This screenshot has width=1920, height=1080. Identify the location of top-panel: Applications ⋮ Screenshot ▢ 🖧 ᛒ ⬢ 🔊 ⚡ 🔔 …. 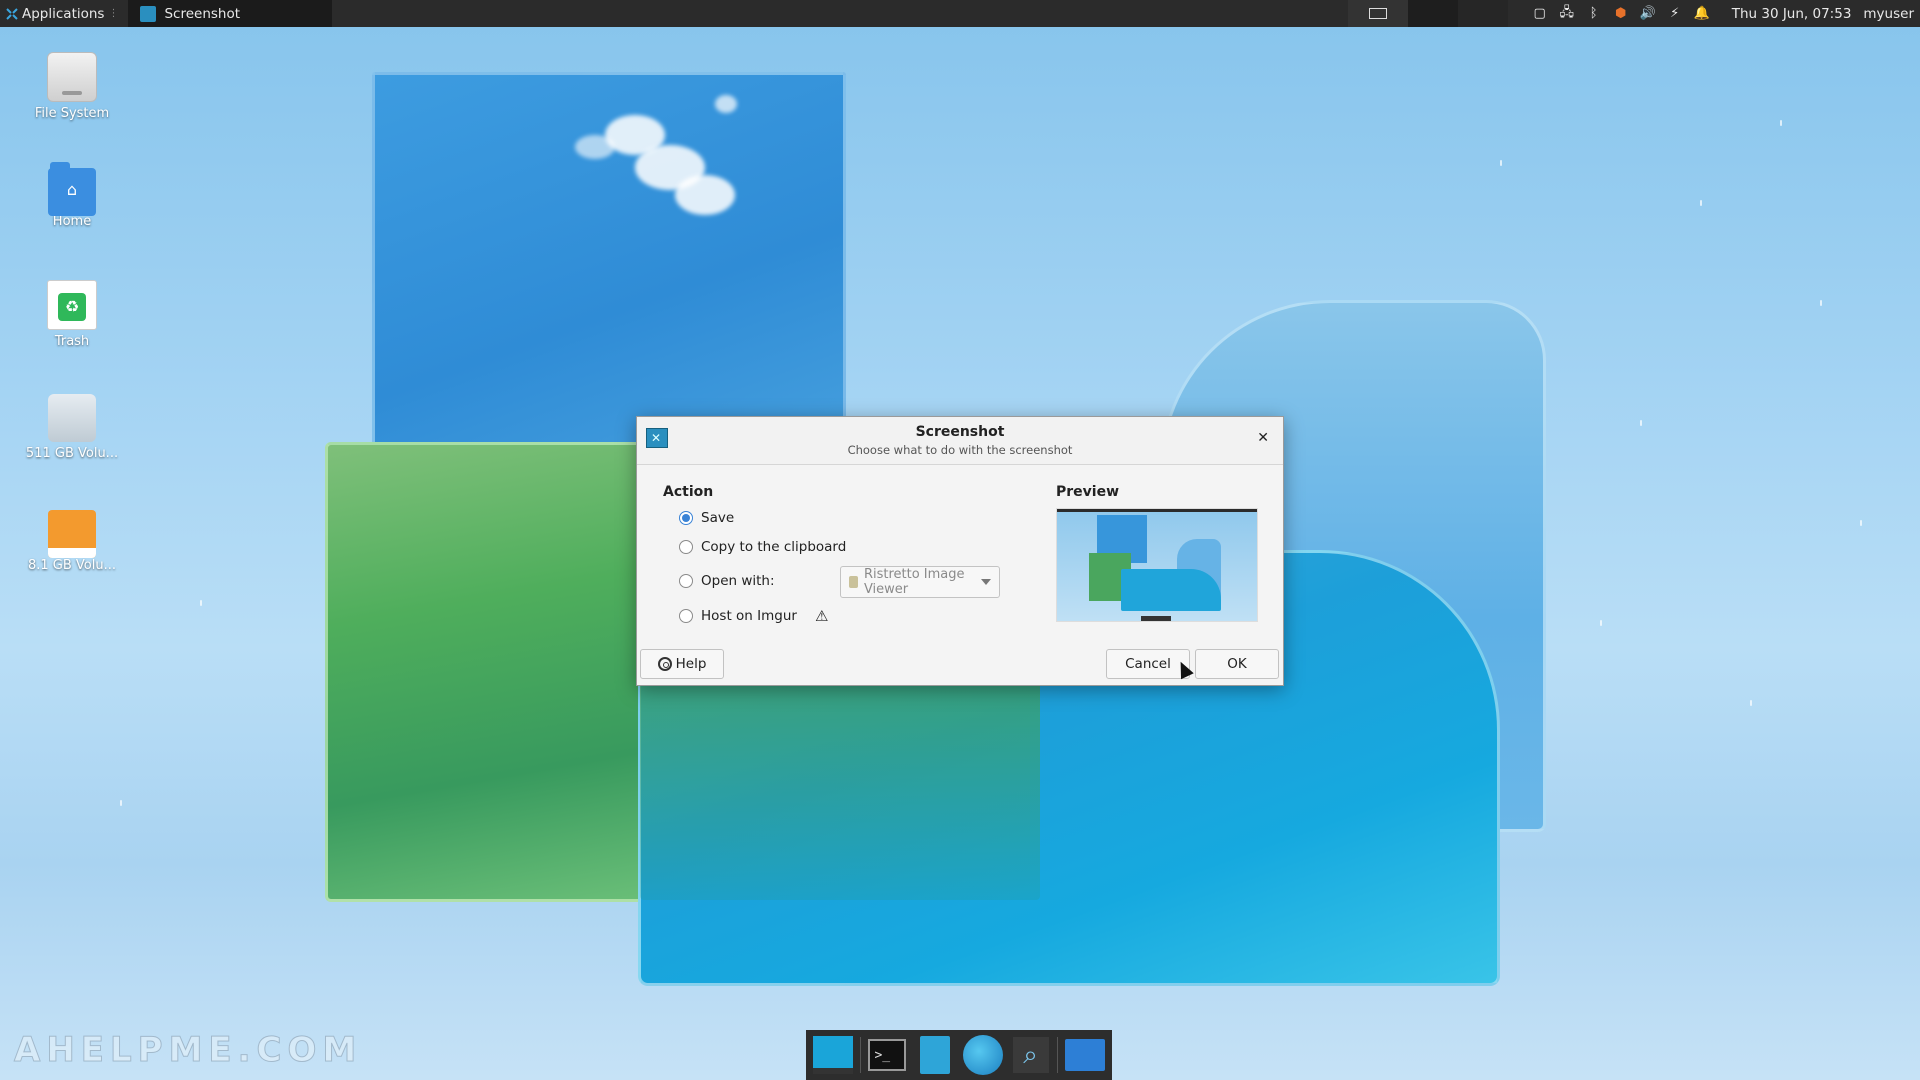
(960, 13).